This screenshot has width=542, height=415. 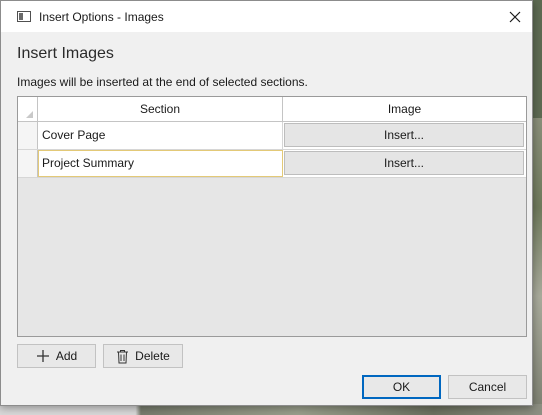 What do you see at coordinates (404, 109) in the screenshot?
I see `column-header-image: Image` at bounding box center [404, 109].